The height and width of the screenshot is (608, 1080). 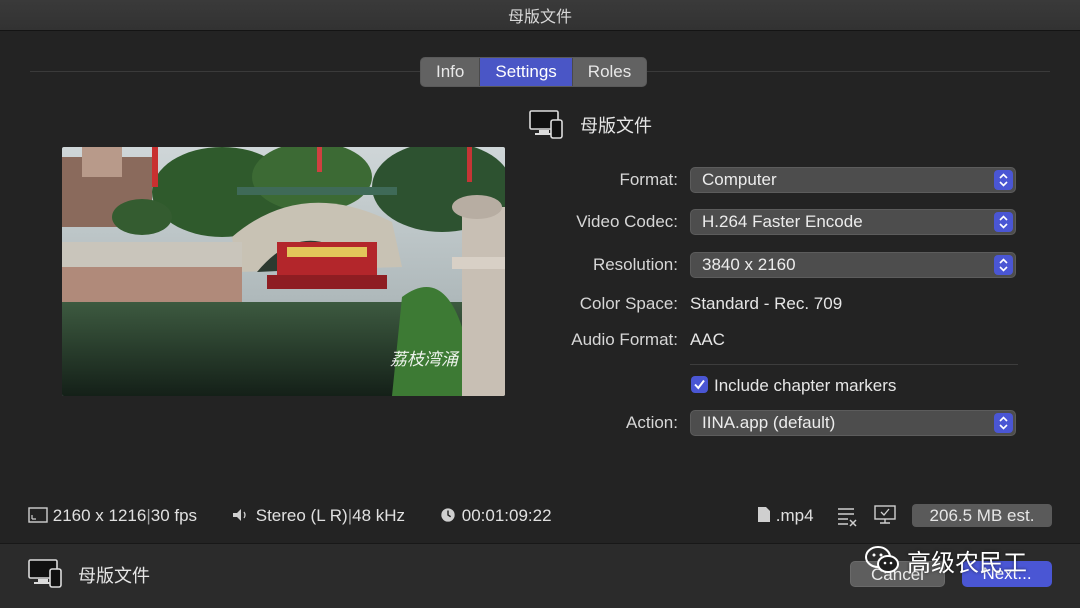 I want to click on footer-output-name: 母版文件, so click(x=114, y=576).